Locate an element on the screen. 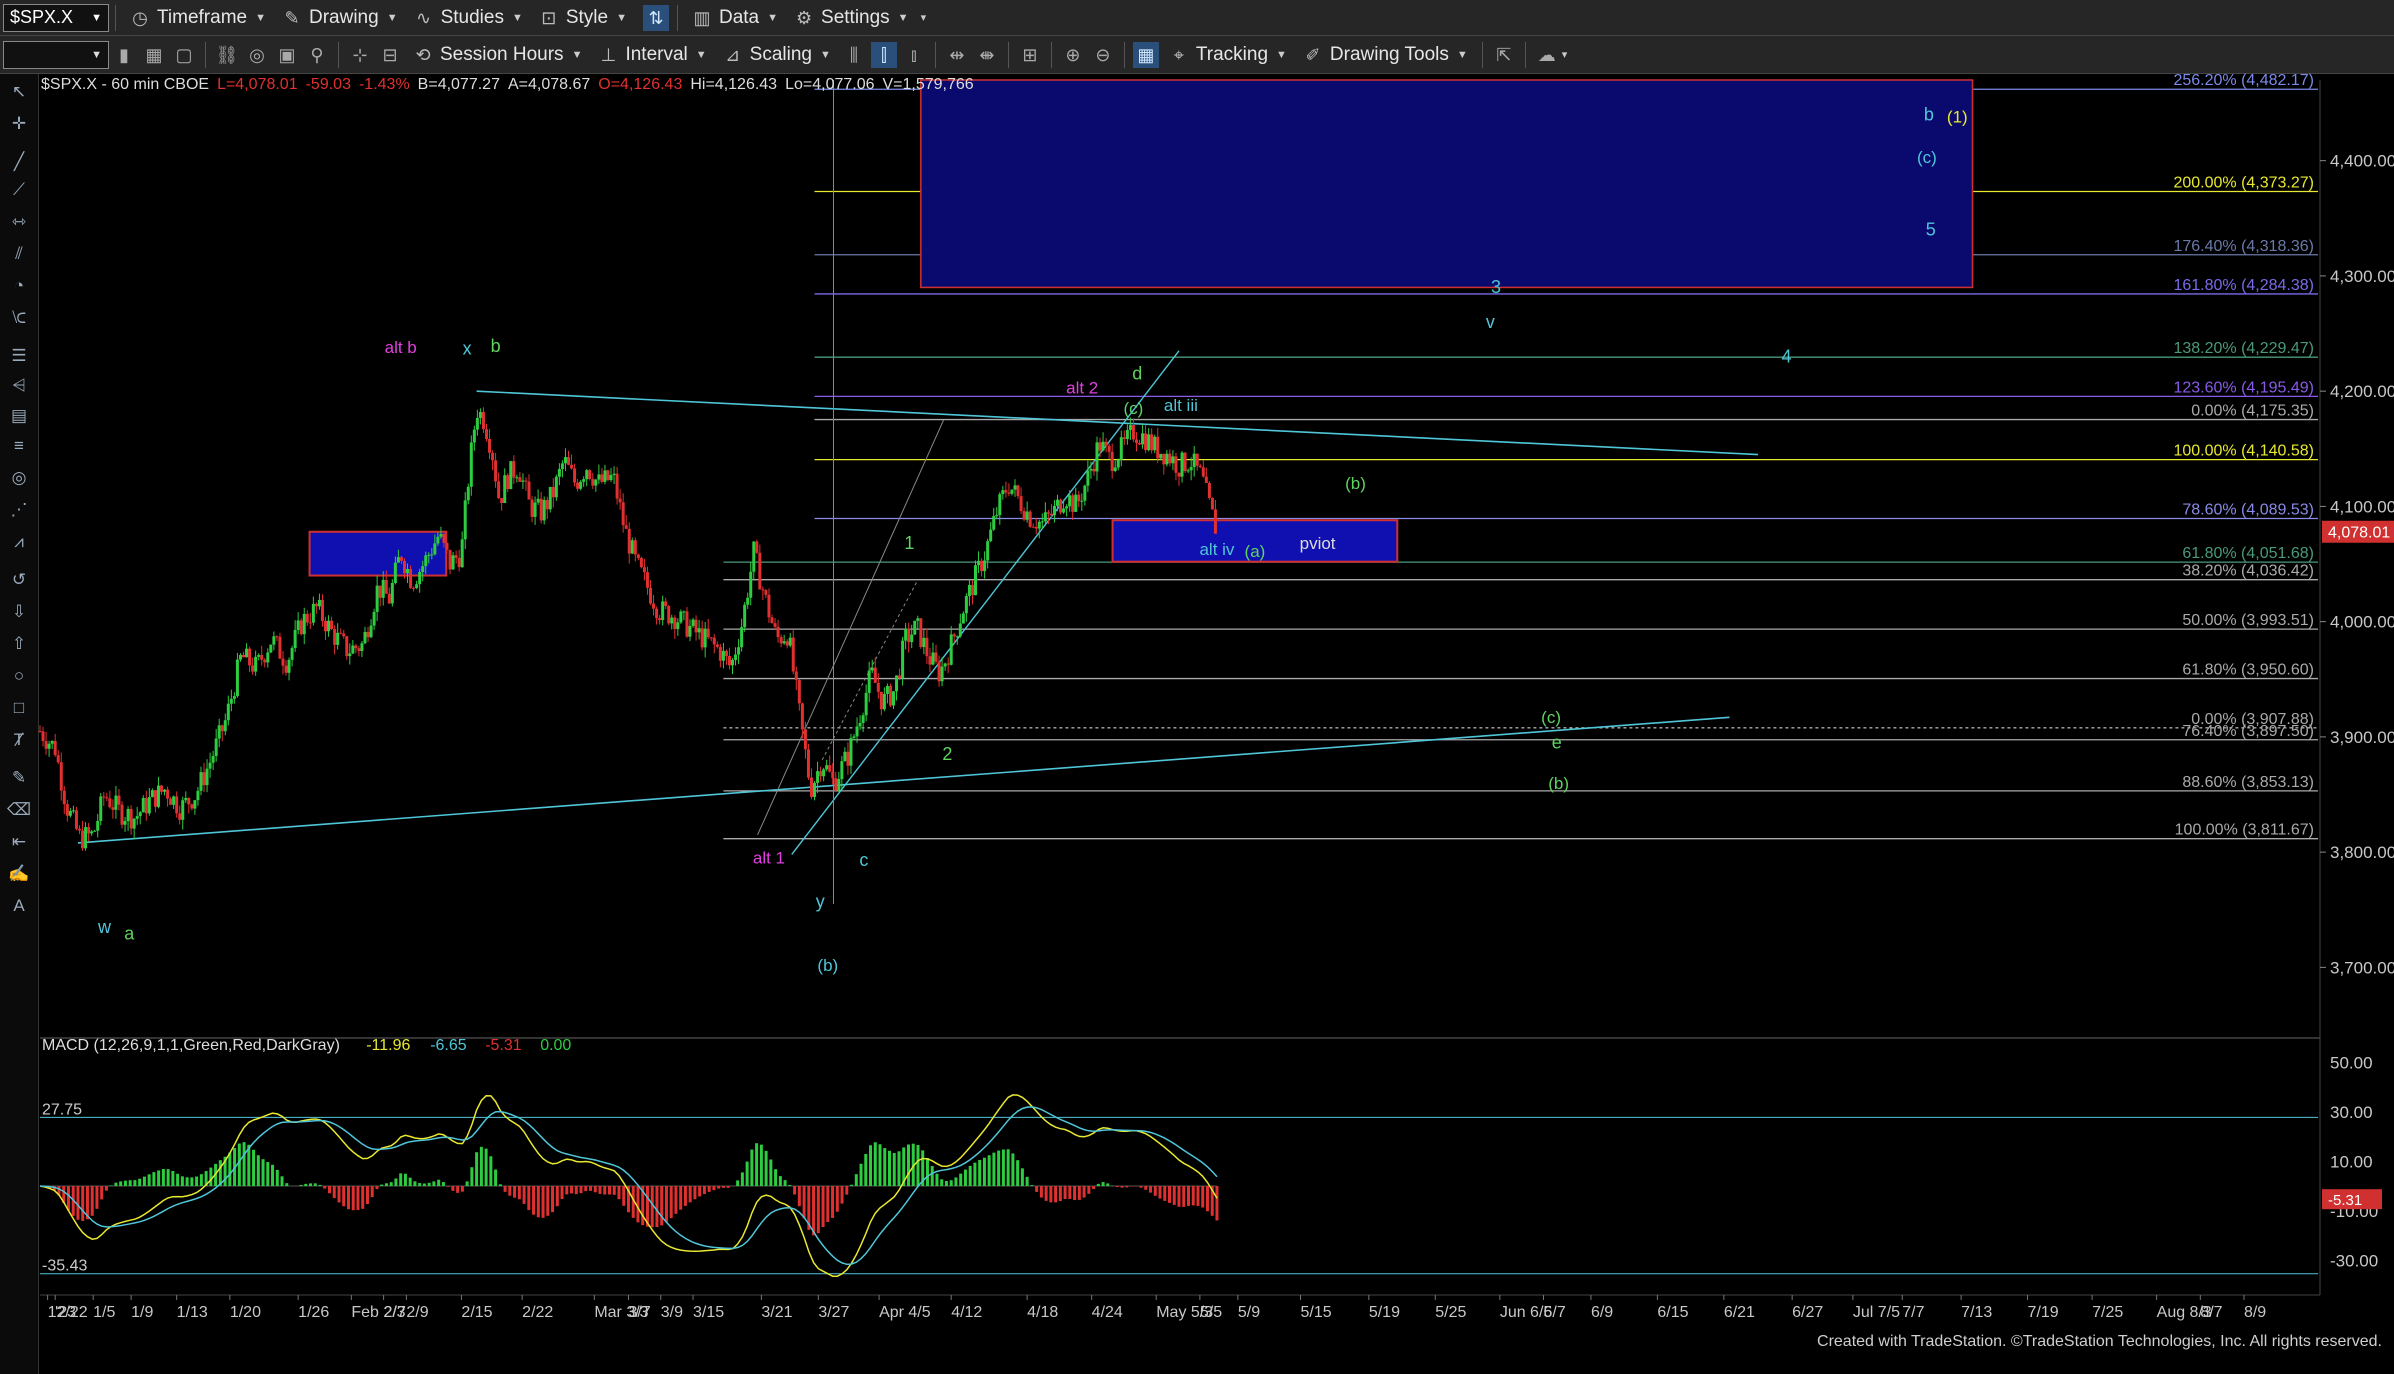 This screenshot has height=1374, width=2394. wave-label: (a) is located at coordinates (1255, 551).